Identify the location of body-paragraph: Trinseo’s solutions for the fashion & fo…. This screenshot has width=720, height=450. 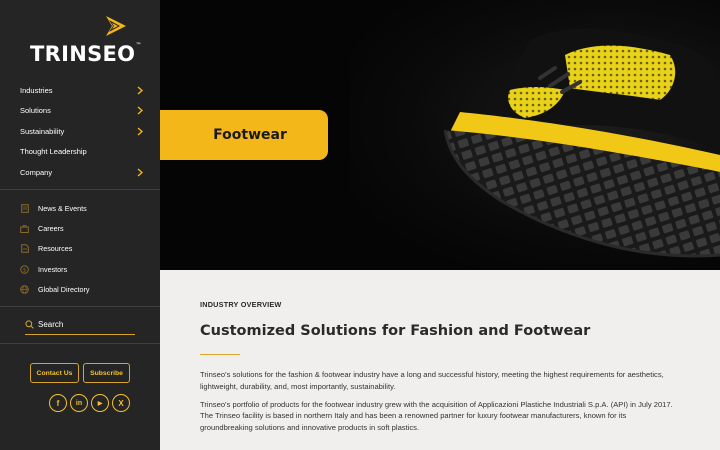
(432, 380).